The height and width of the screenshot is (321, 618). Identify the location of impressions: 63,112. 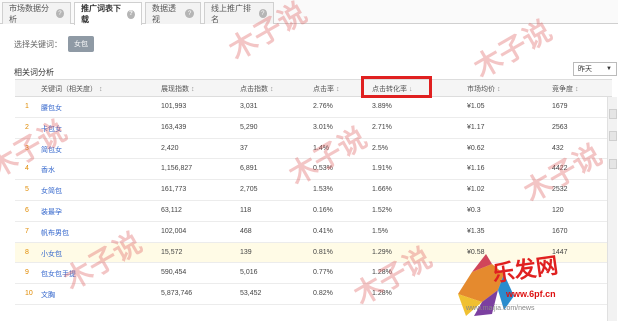
(171, 210).